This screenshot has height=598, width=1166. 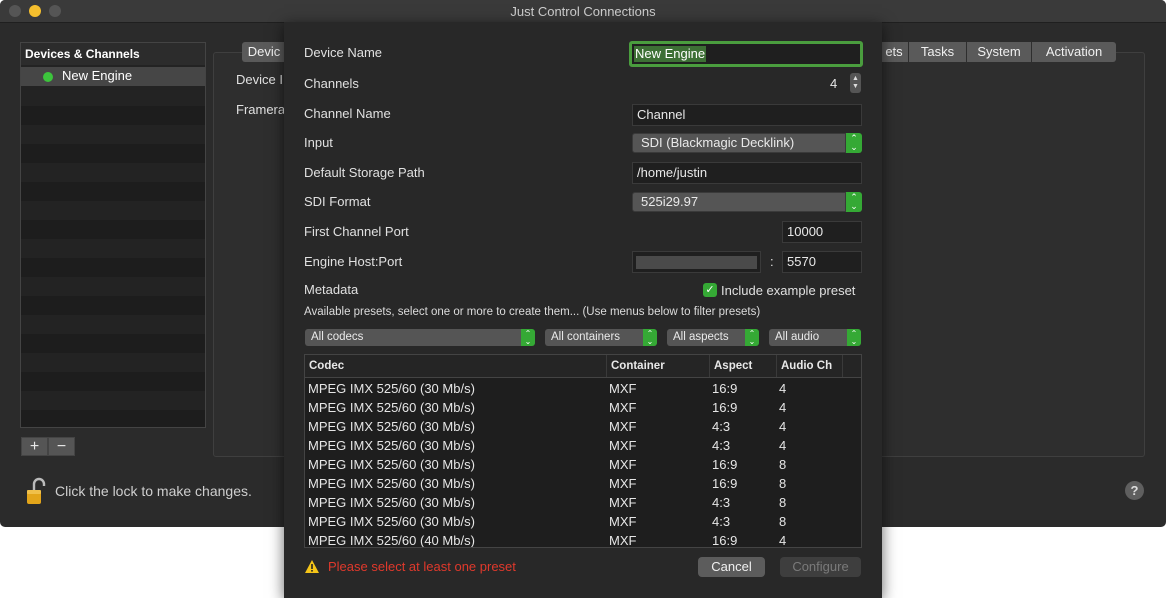 What do you see at coordinates (855, 83) in the screenshot?
I see `channels-stepper: ▲ ▼` at bounding box center [855, 83].